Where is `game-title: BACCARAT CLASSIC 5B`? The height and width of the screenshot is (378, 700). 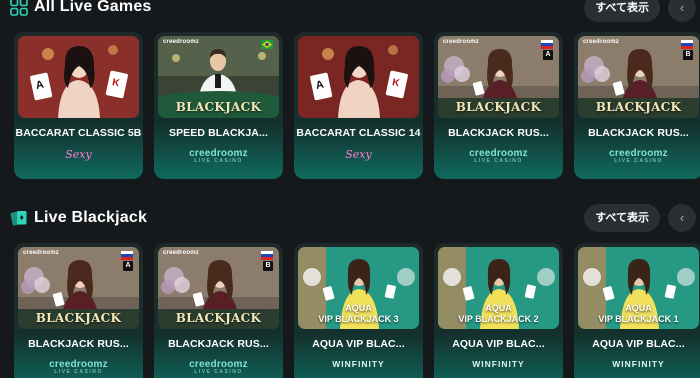 game-title: BACCARAT CLASSIC 5B is located at coordinates (78, 133).